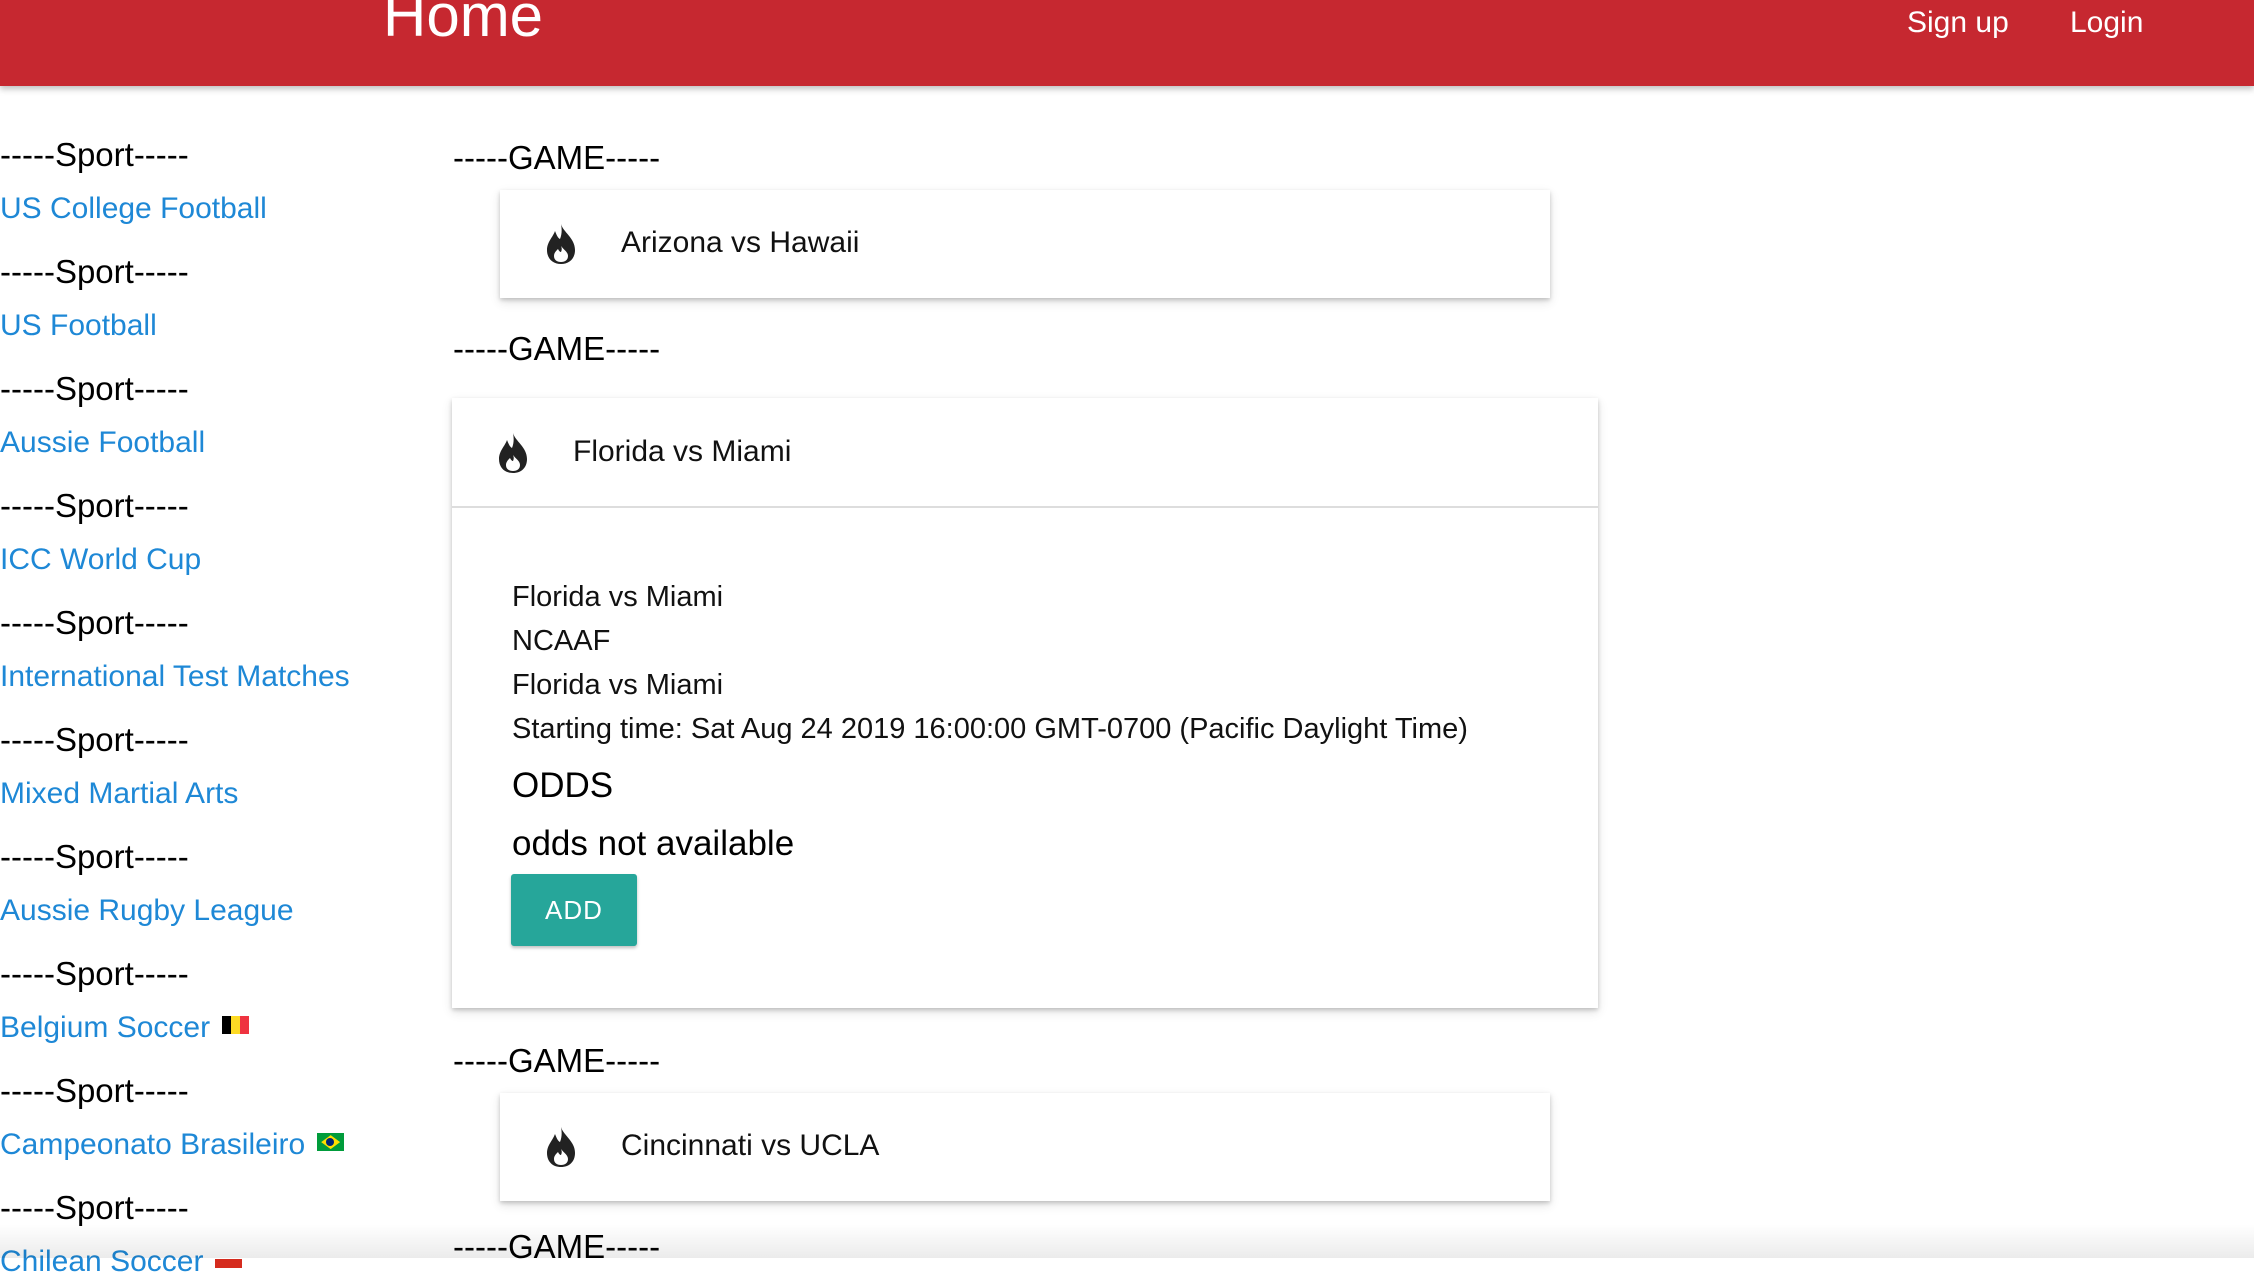 This screenshot has width=2254, height=1278. I want to click on sport-link-aussie-football: Aussie Football, so click(102, 443).